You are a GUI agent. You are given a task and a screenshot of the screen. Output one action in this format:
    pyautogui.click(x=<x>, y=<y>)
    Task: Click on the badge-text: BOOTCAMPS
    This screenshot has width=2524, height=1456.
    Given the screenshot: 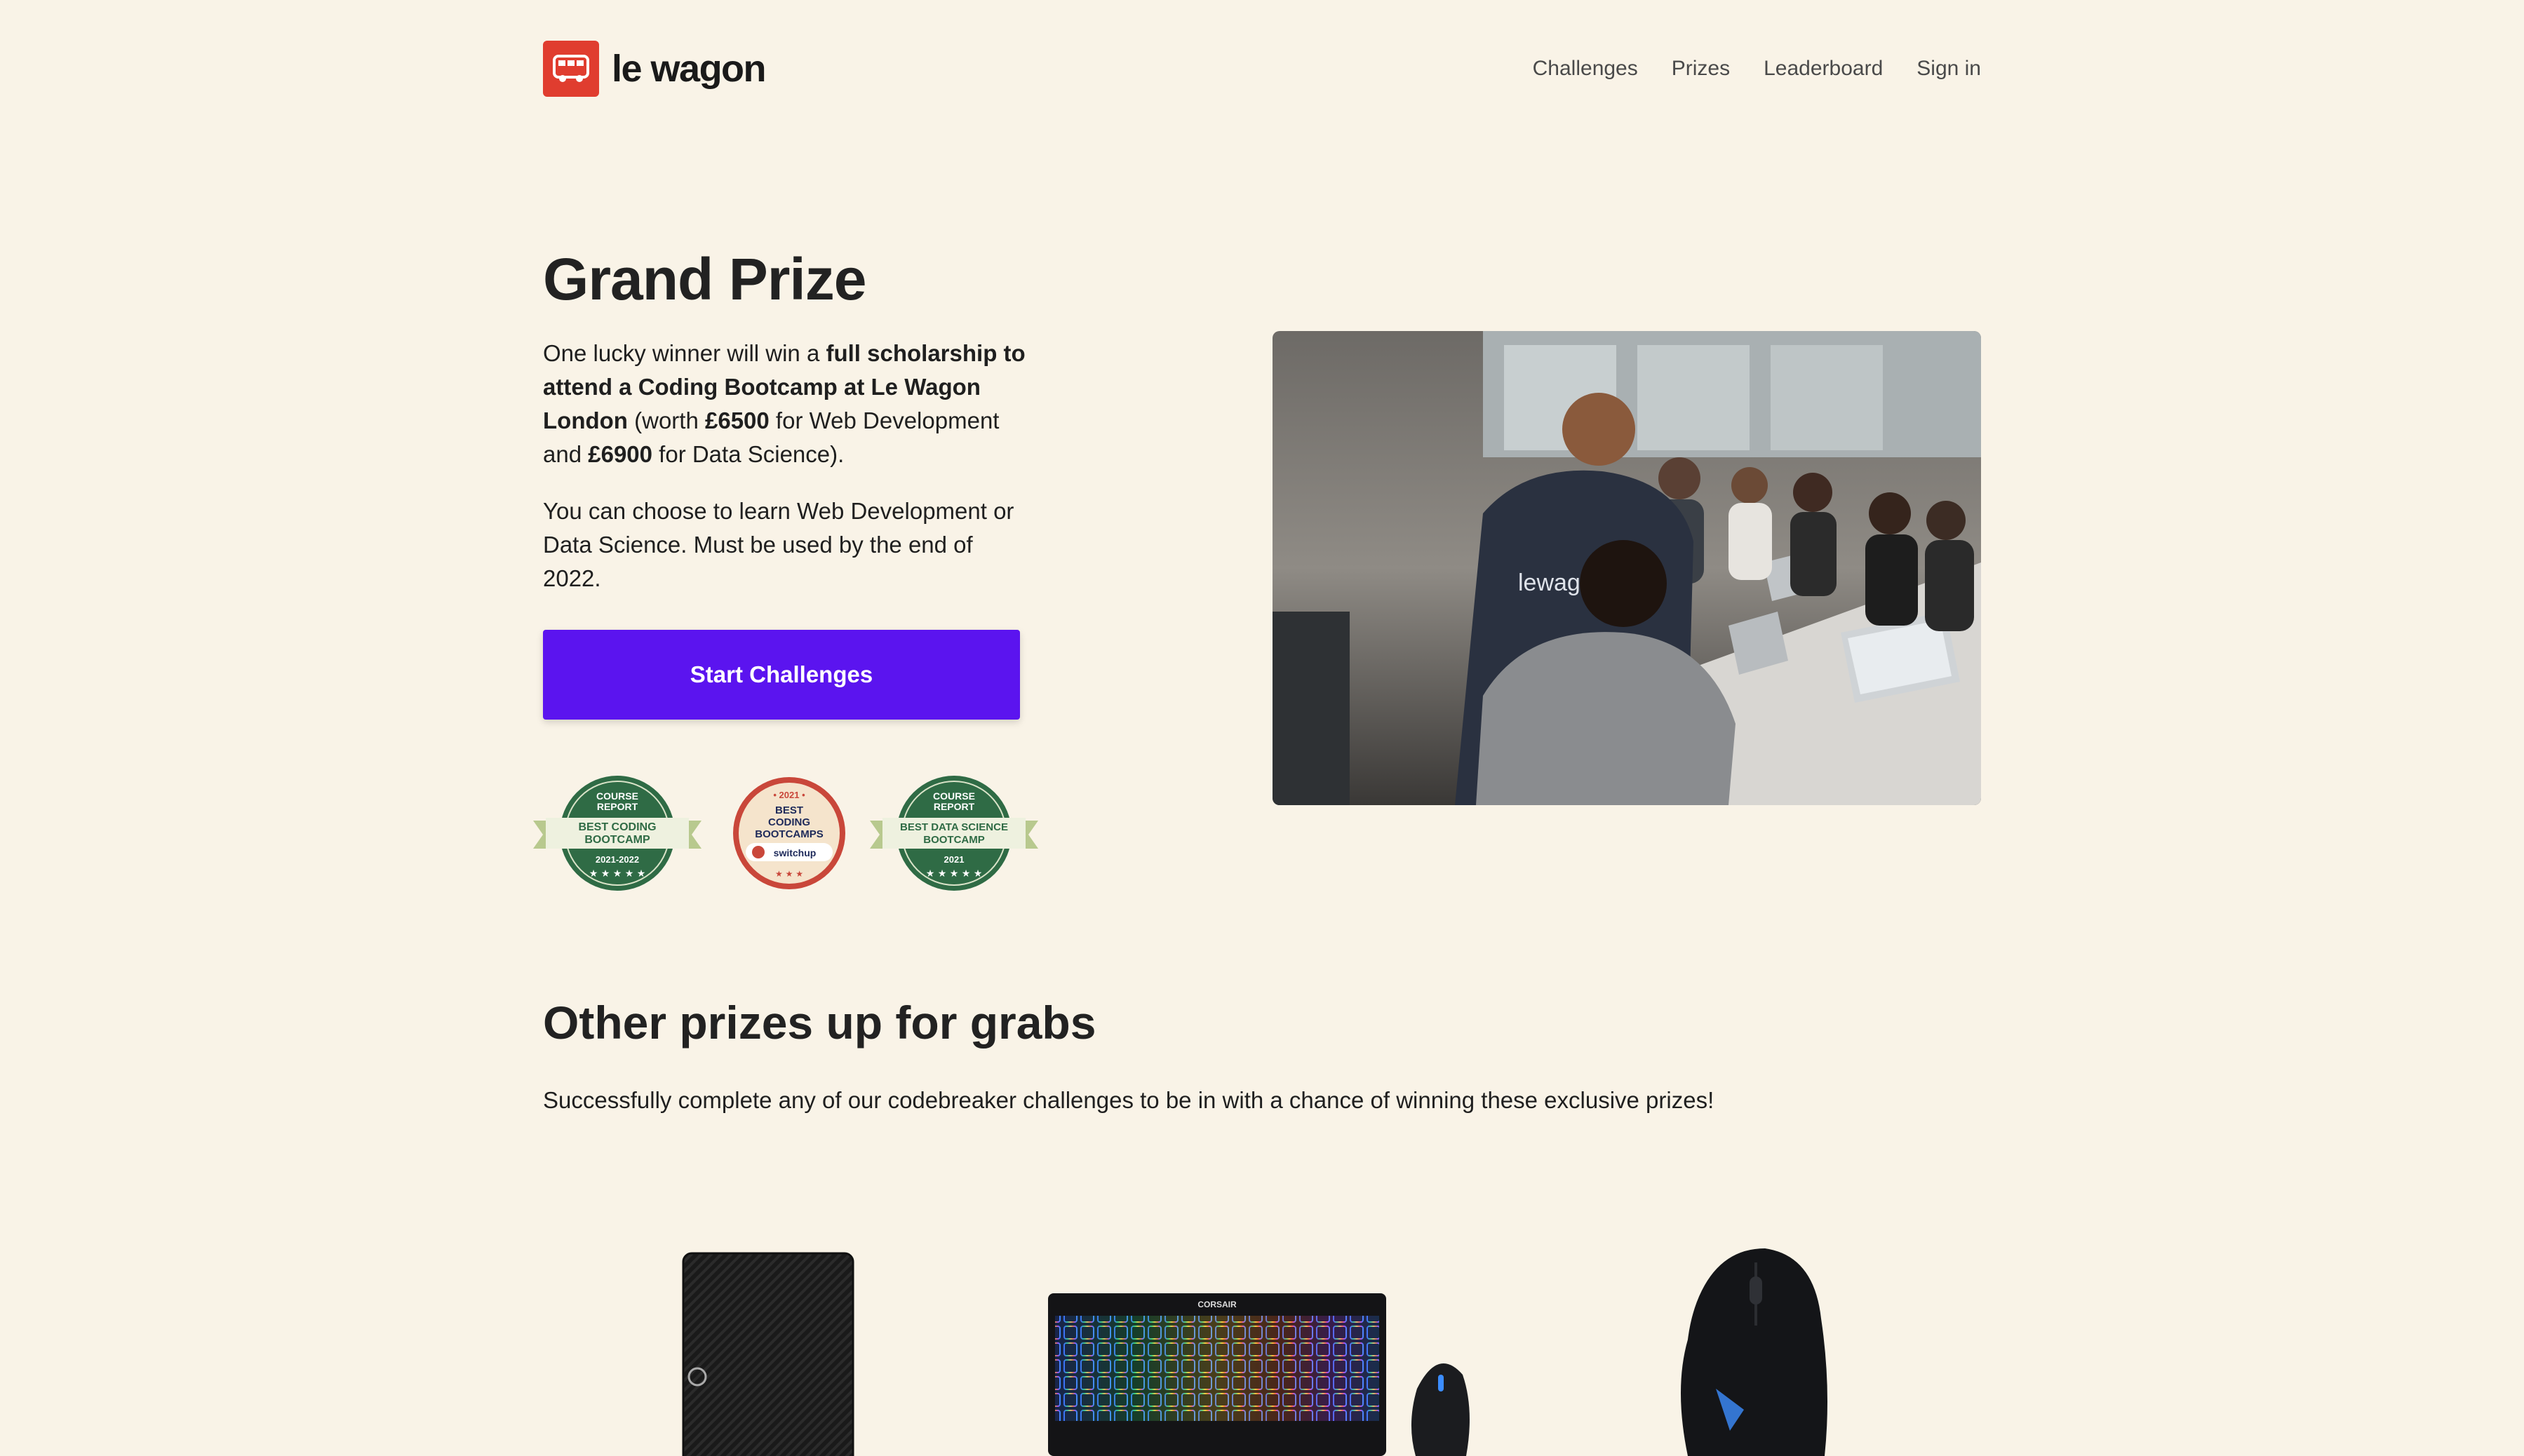 What is the action you would take?
    pyautogui.click(x=789, y=834)
    